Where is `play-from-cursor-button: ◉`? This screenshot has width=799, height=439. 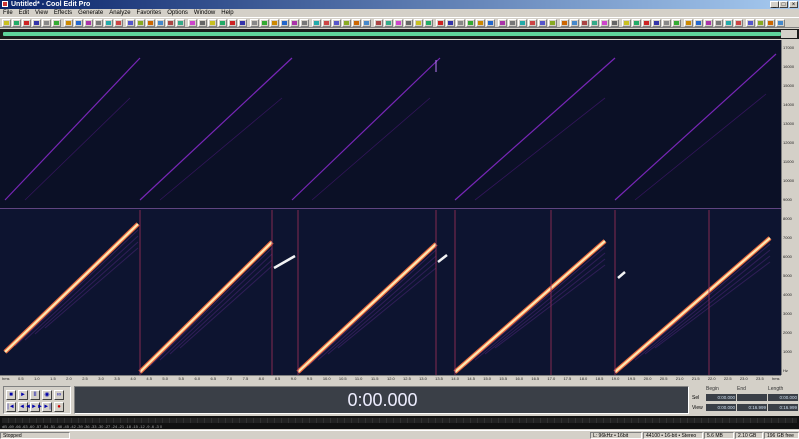
play-from-cursor-button: ◉ is located at coordinates (47, 395).